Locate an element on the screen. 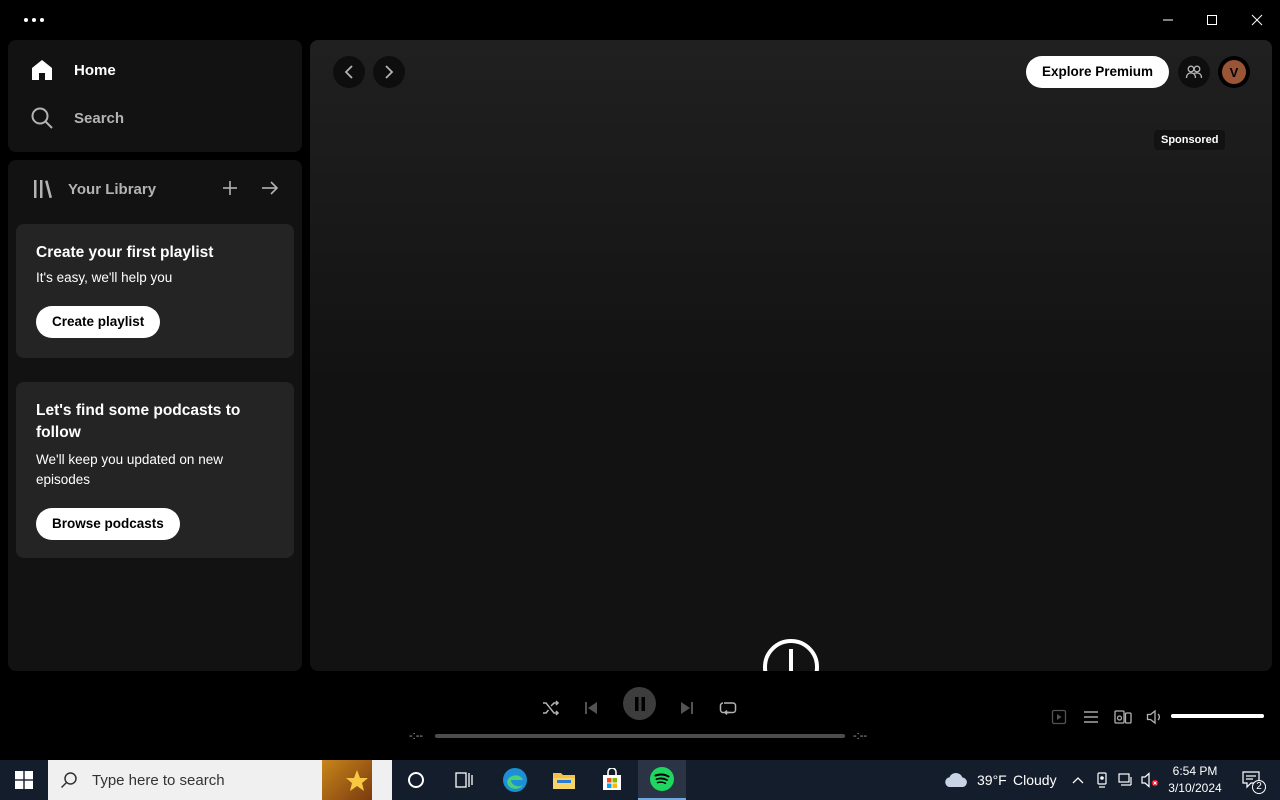 Image resolution: width=1280 pixels, height=800 pixels. show-hidden-icons-button is located at coordinates (1078, 780).